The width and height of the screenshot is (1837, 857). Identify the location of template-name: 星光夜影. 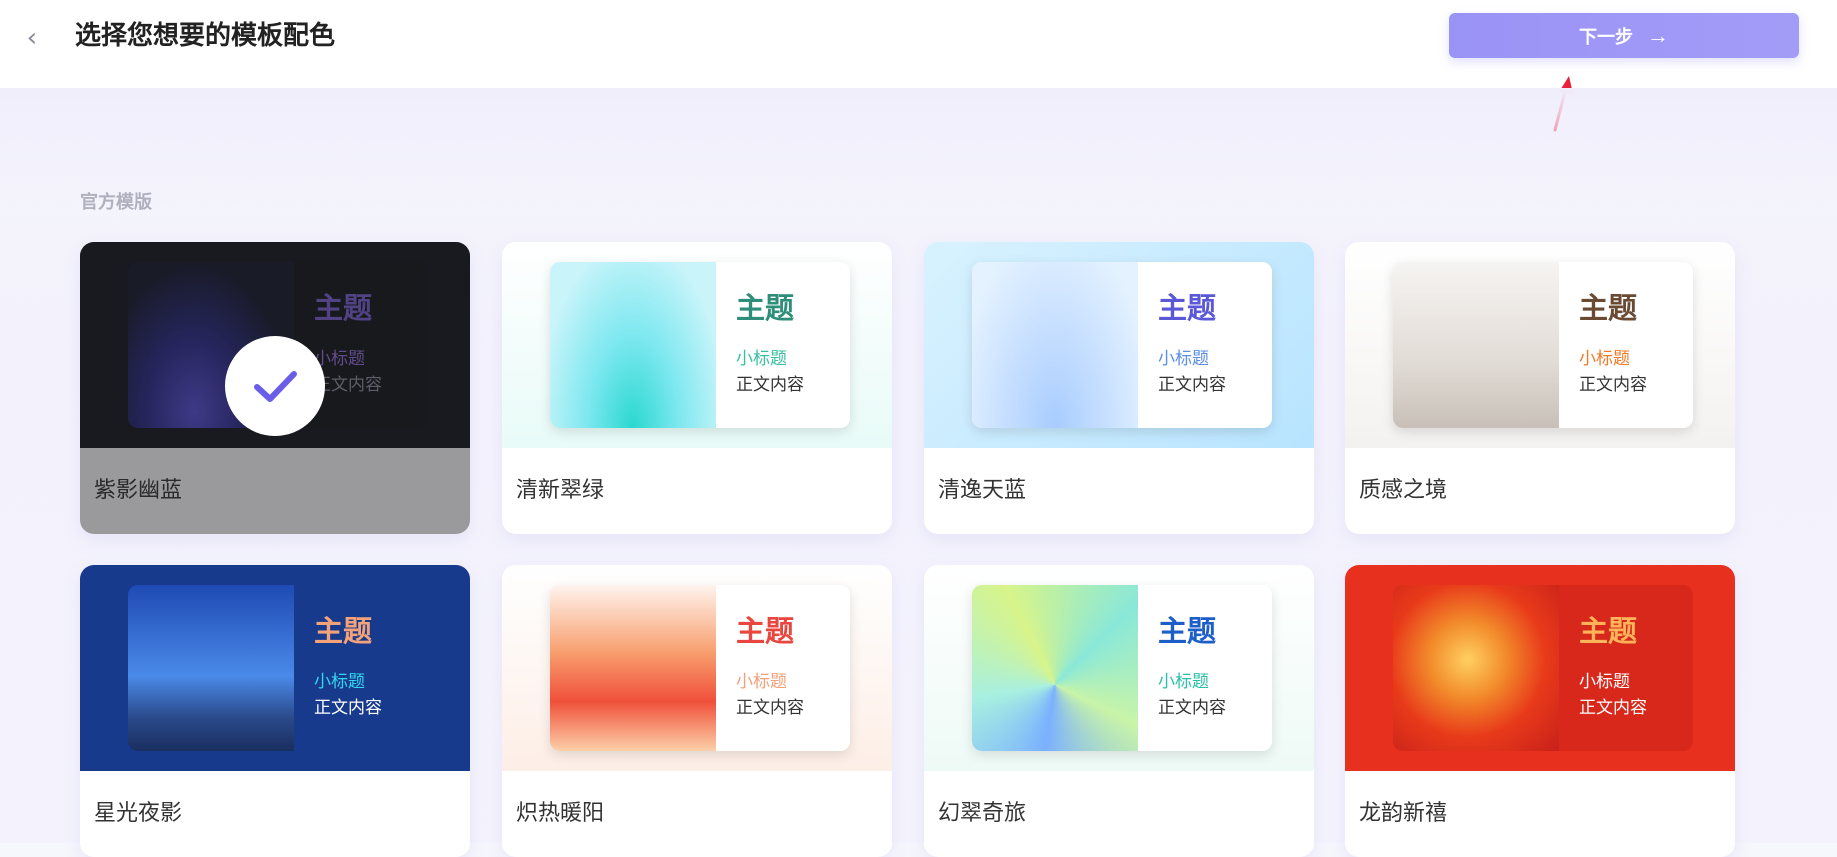
(138, 813).